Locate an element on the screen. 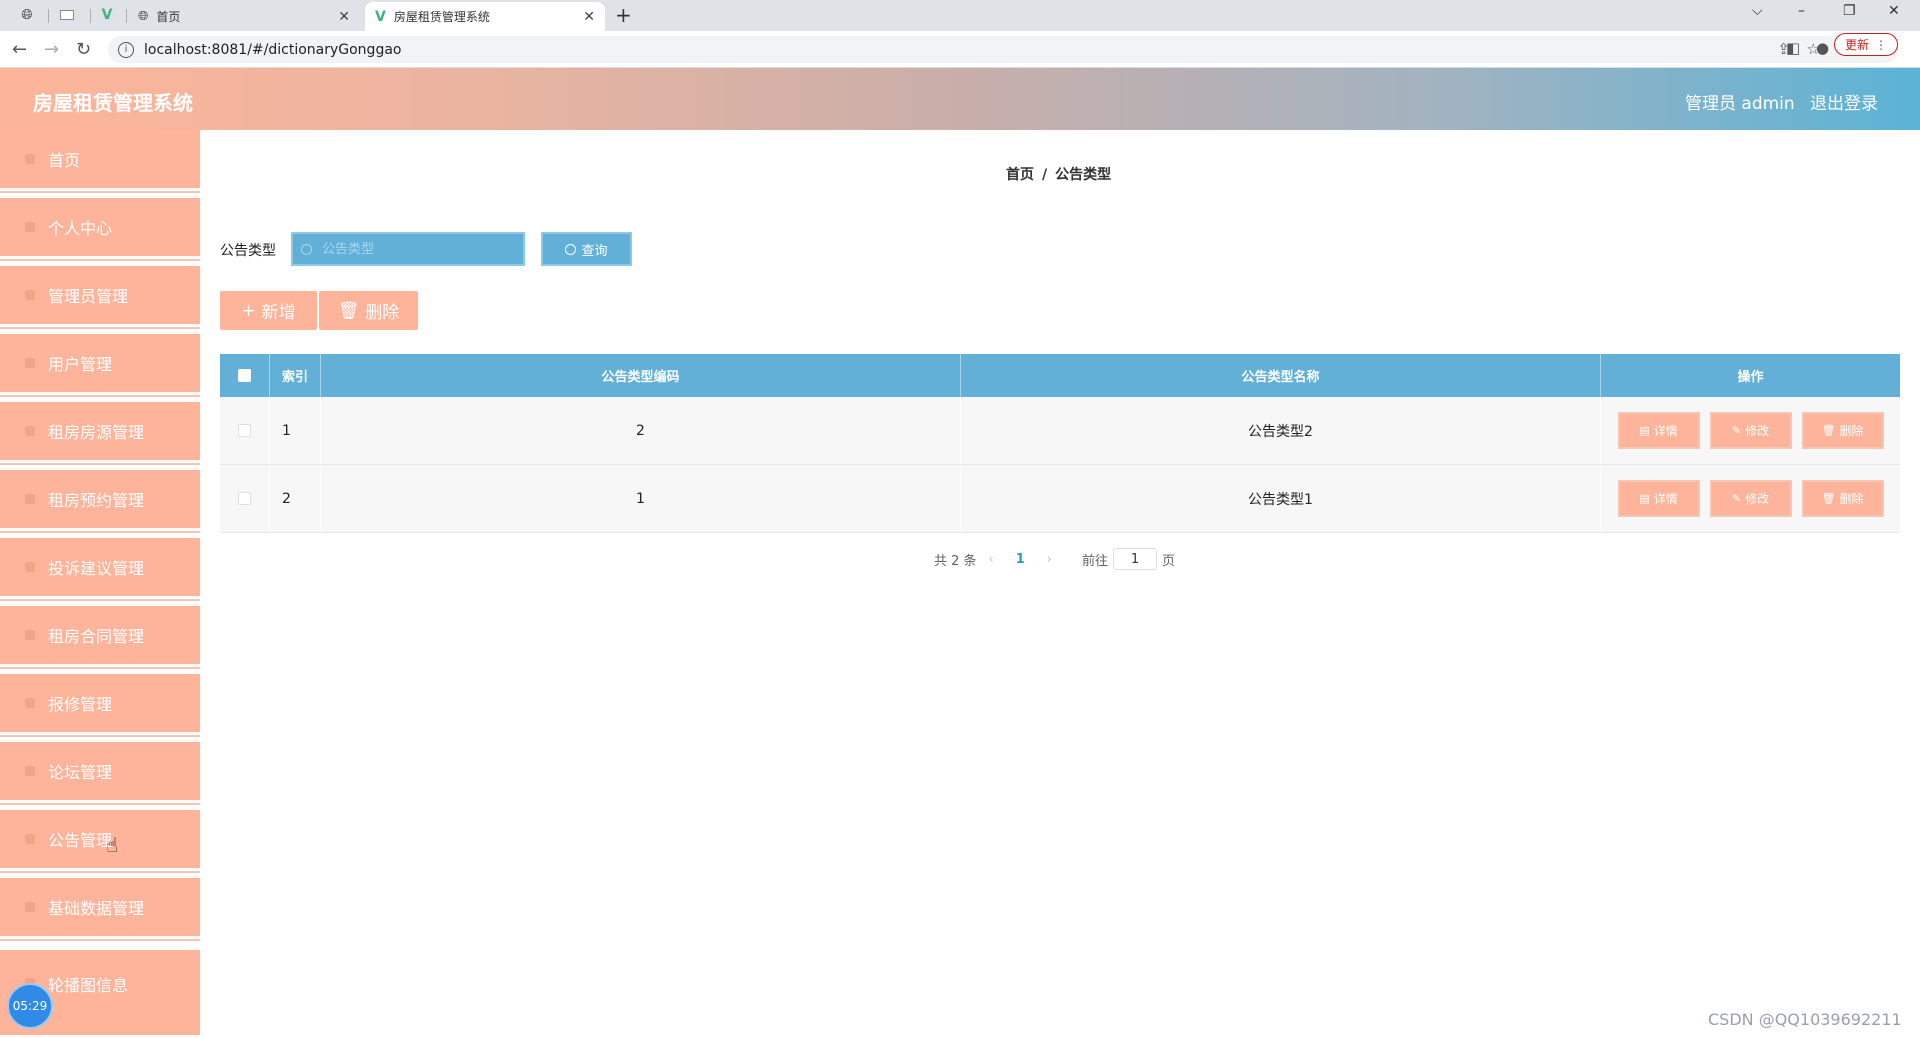 The width and height of the screenshot is (1920, 1038). sidebar-item-complaints: 投诉建议管理 is located at coordinates (100, 568).